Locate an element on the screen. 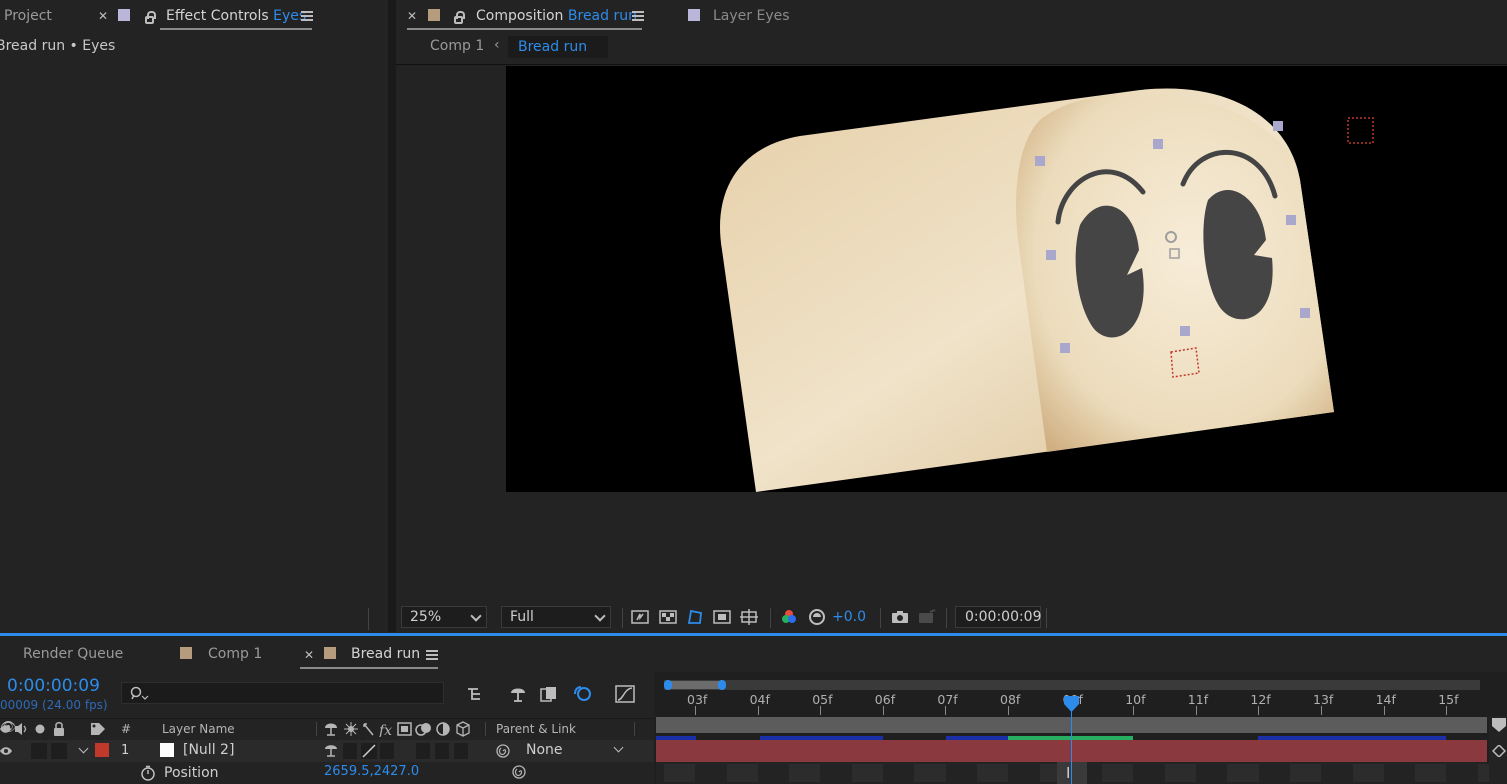  expression-pick-whip-icon is located at coordinates (519, 772).